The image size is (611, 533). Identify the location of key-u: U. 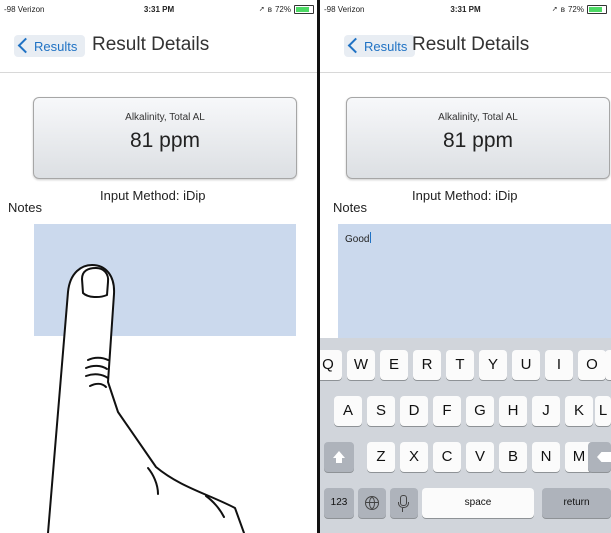
(526, 365).